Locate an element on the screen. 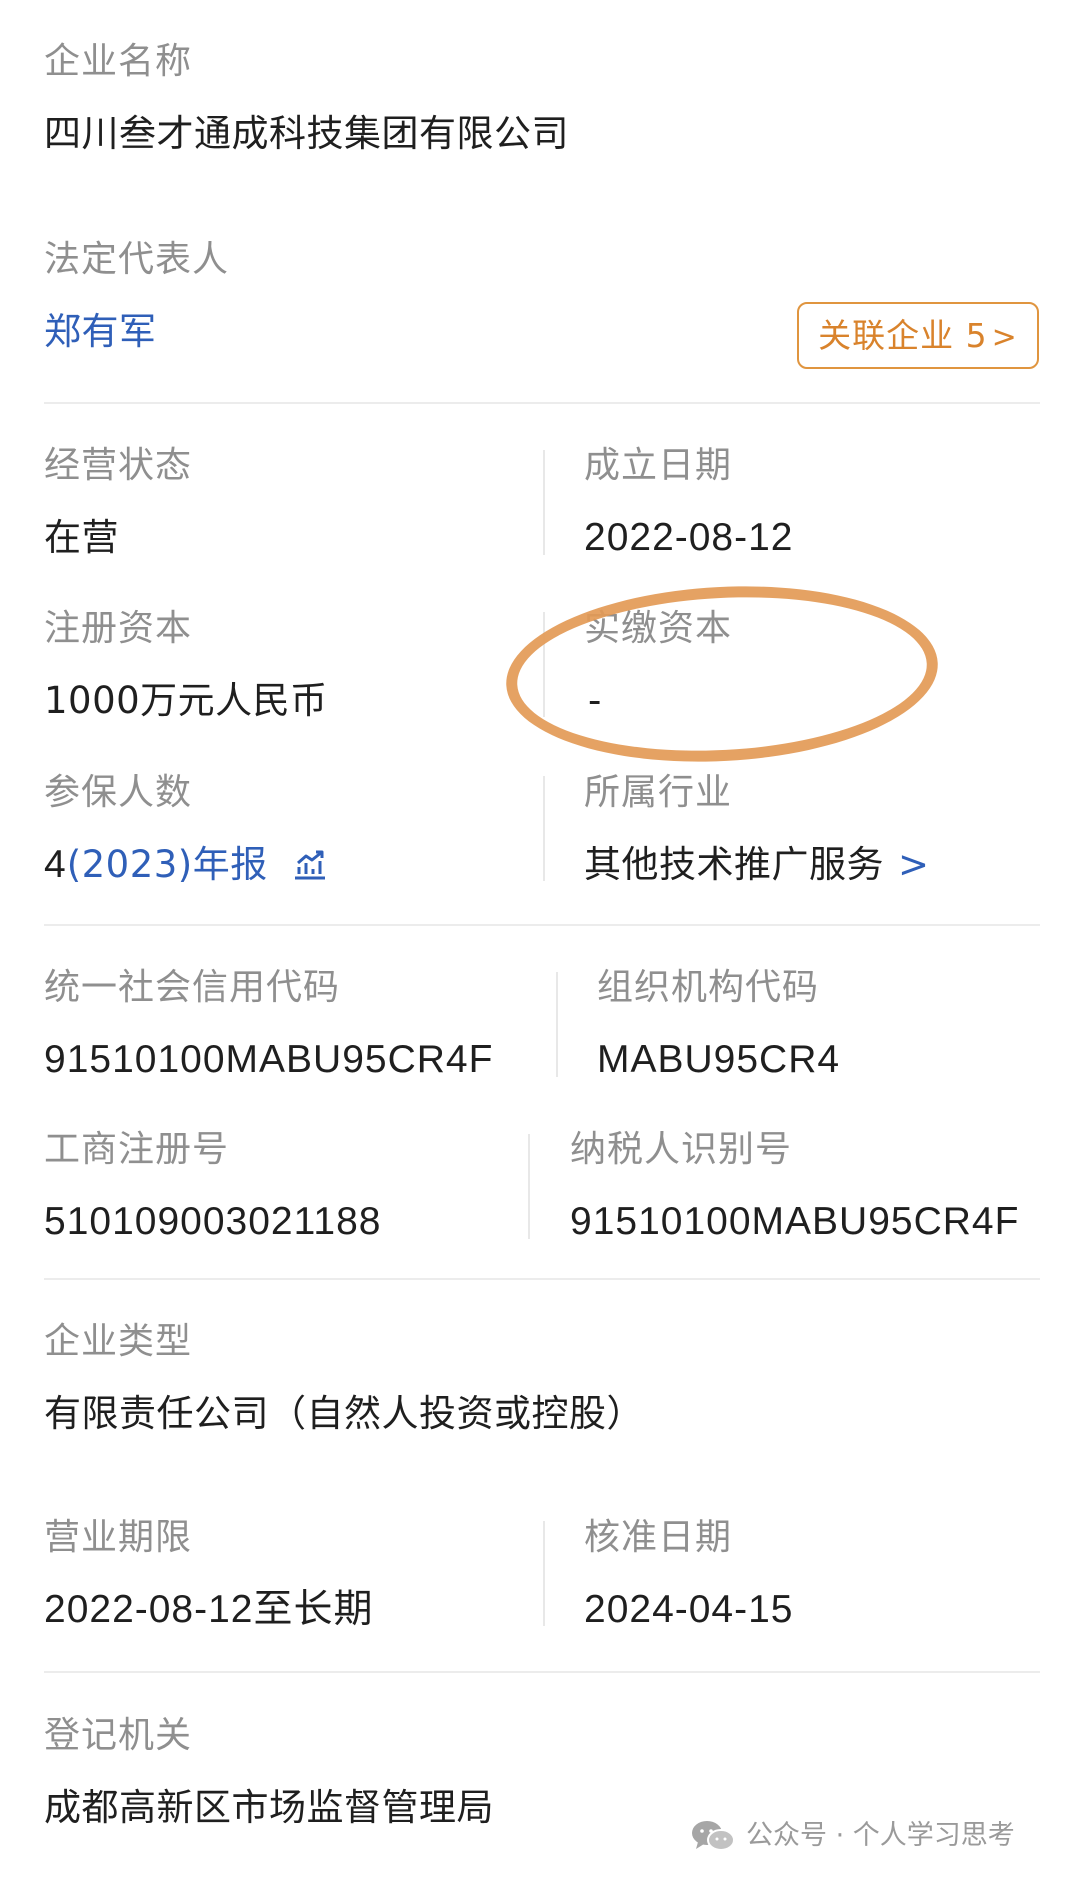 The image size is (1080, 1880). industry-label: 所属行业 is located at coordinates (658, 792).